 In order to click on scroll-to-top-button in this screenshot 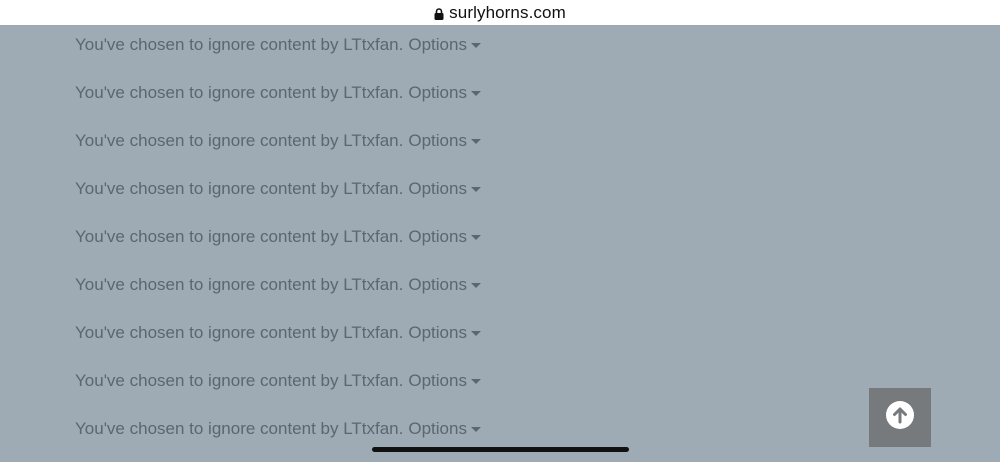, I will do `click(900, 417)`.